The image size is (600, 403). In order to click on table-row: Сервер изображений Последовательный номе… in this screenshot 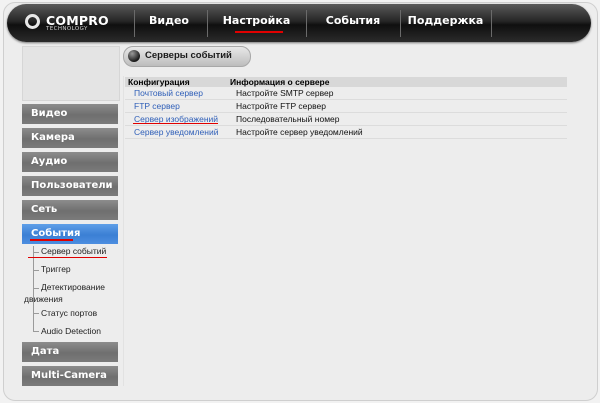, I will do `click(346, 119)`.